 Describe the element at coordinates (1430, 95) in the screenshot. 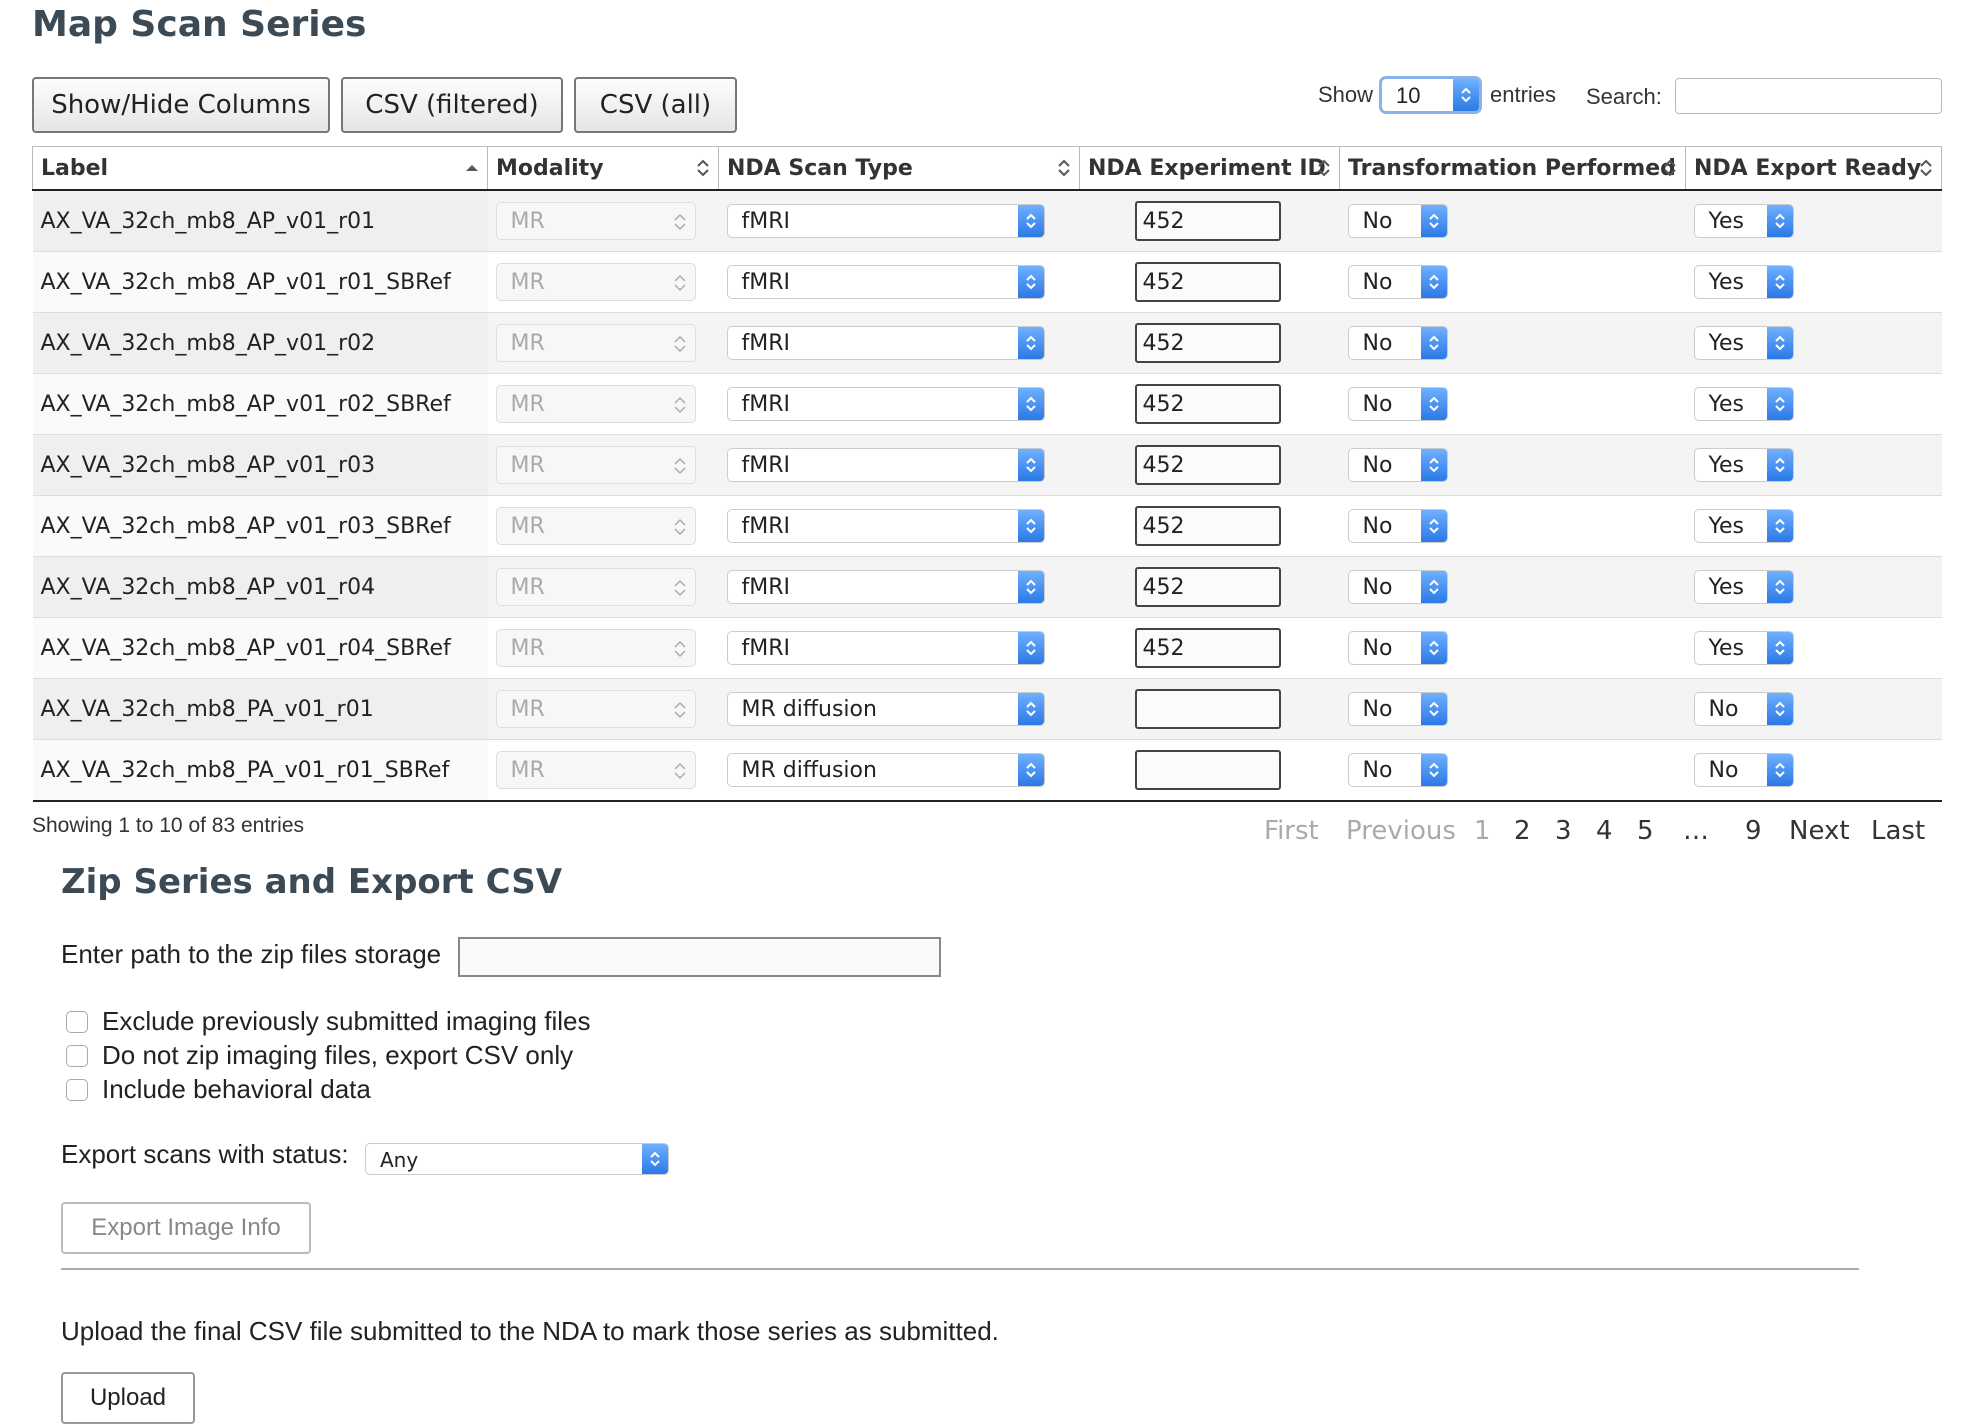

I see `entries-select: 10` at that location.